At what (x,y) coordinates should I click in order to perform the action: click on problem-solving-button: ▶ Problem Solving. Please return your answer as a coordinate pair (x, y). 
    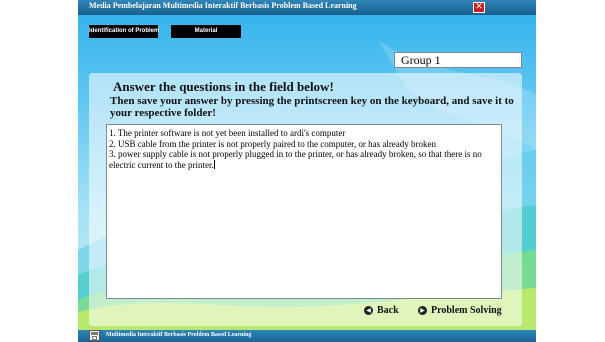
    Looking at the image, I should click on (460, 310).